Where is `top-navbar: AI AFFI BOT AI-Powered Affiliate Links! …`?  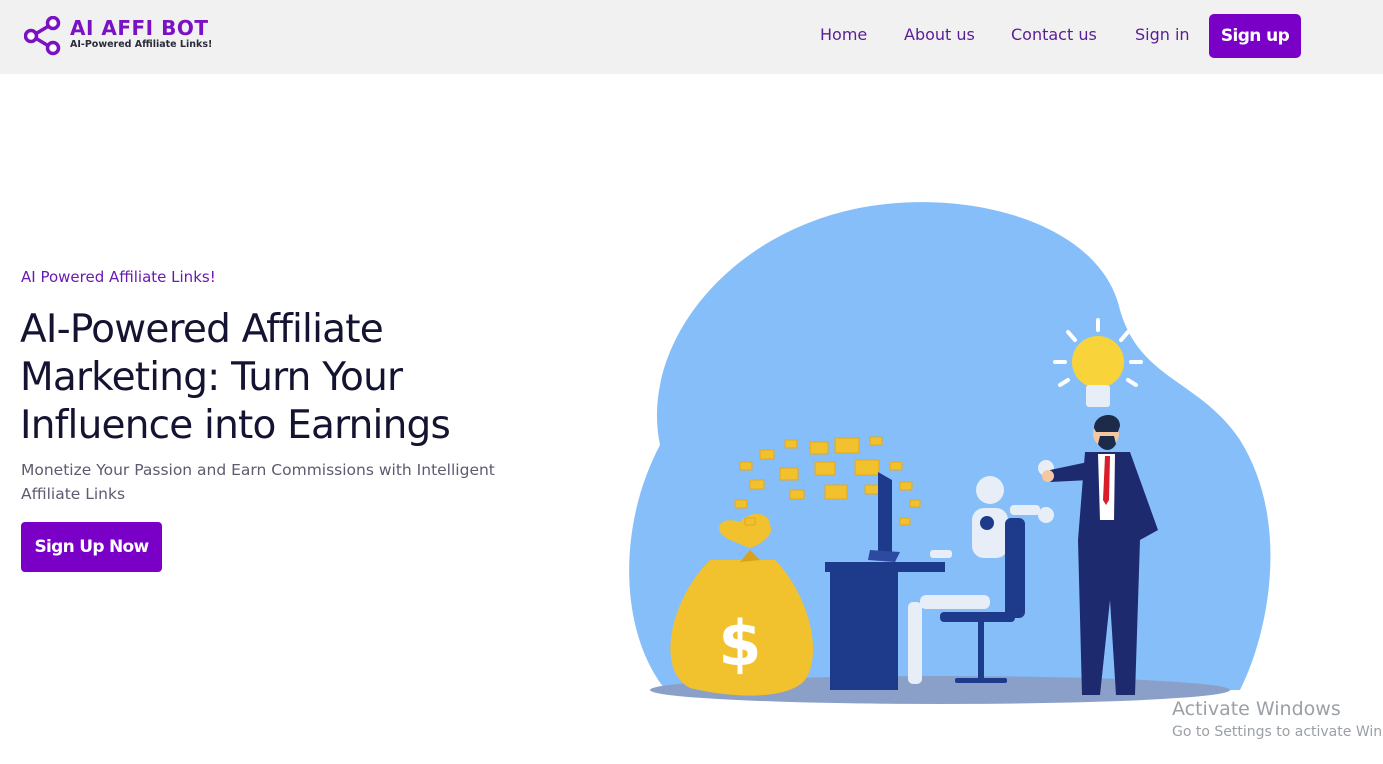 top-navbar: AI AFFI BOT AI-Powered Affiliate Links! … is located at coordinates (691, 37).